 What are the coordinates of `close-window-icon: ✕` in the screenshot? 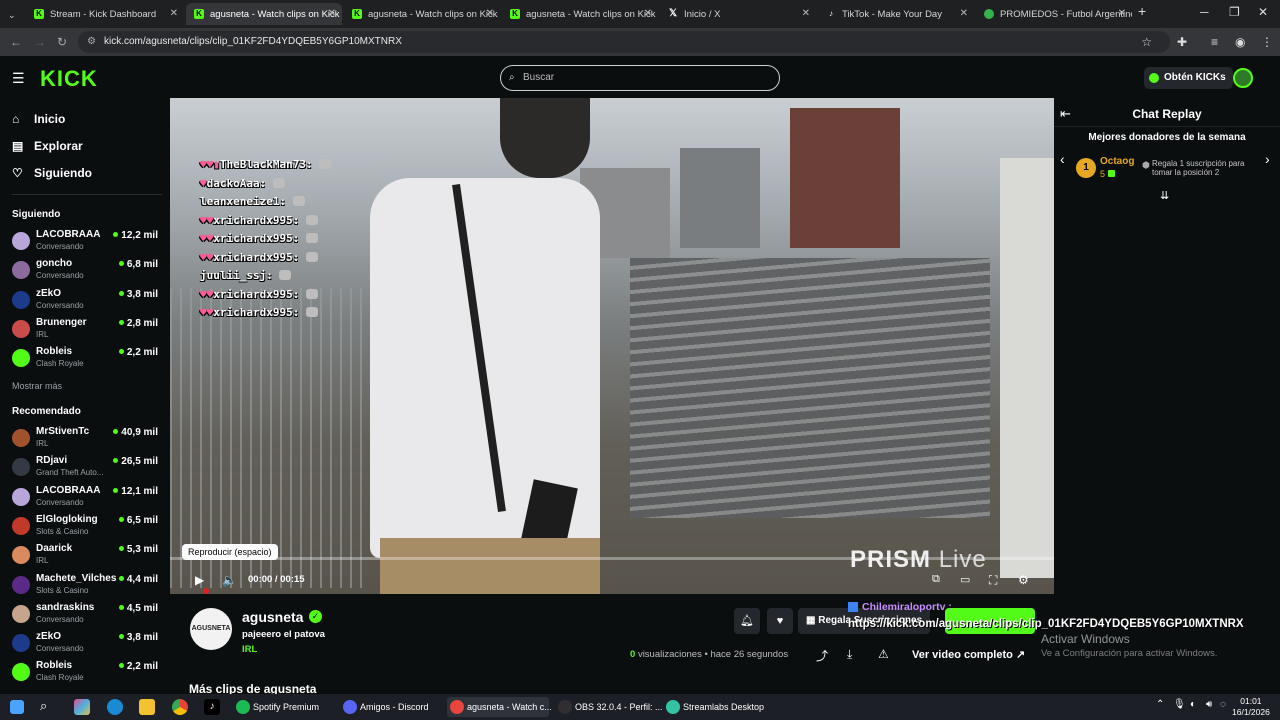 It's located at (1263, 12).